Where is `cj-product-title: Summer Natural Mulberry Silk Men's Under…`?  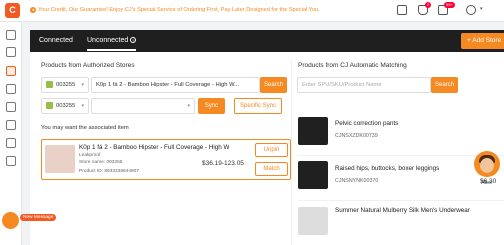
cj-product-title: Summer Natural Mulberry Silk Men's Under… is located at coordinates (418, 210).